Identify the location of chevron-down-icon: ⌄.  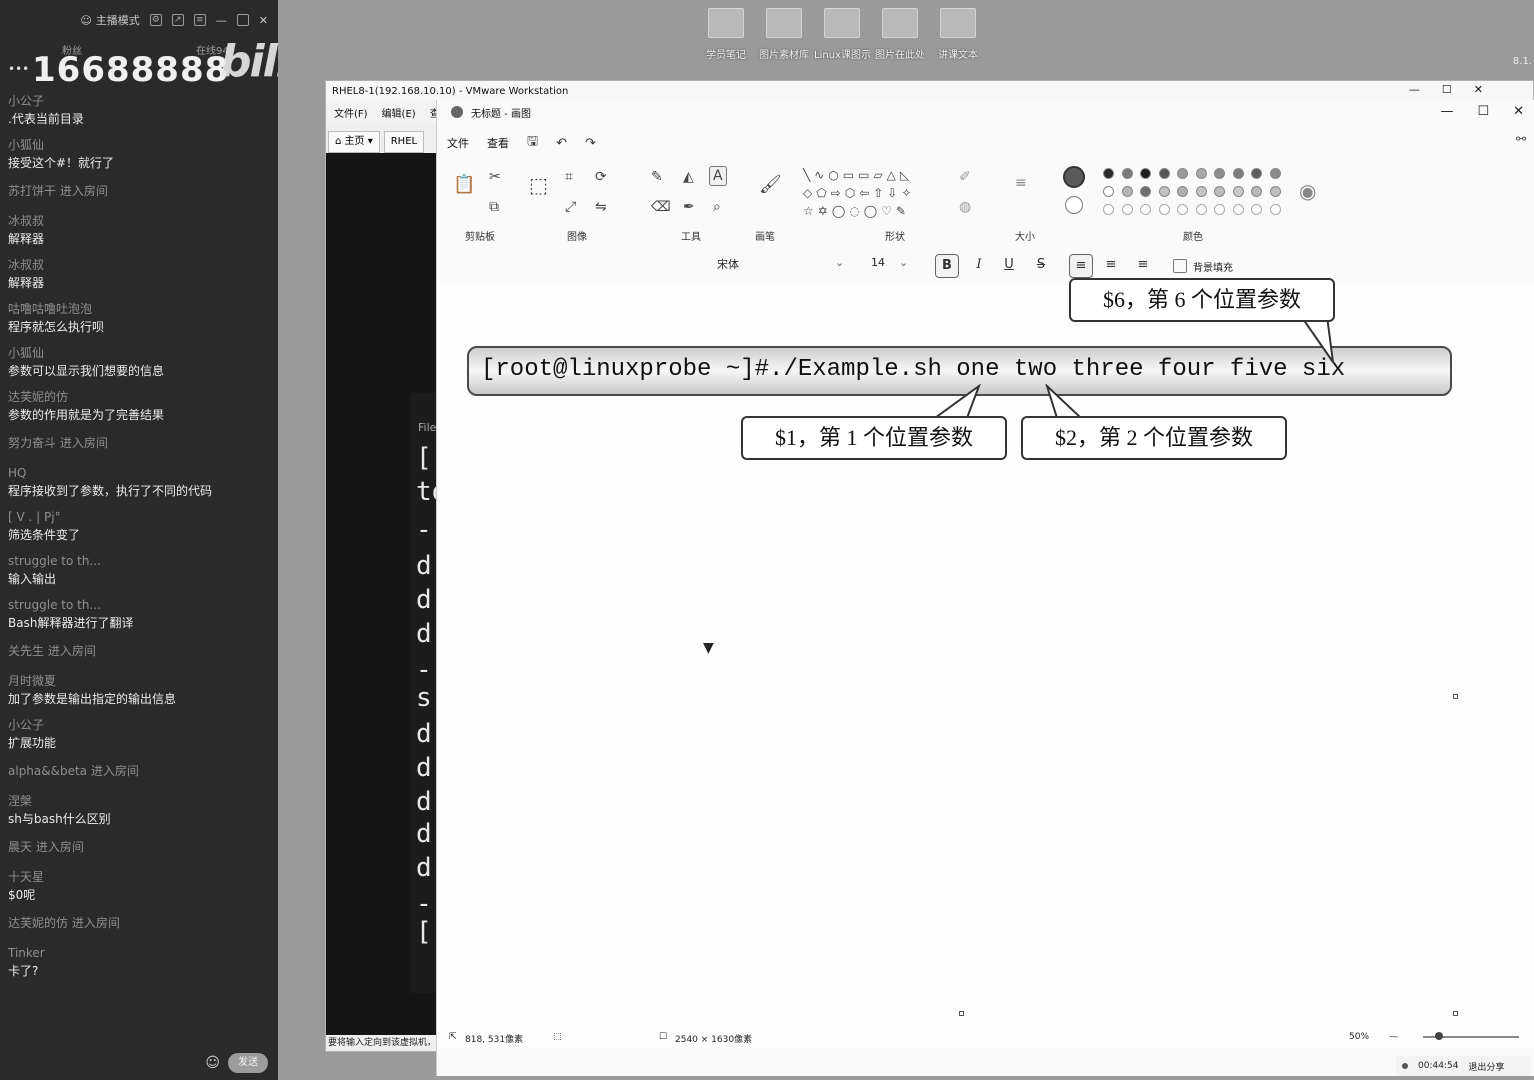
(839, 262).